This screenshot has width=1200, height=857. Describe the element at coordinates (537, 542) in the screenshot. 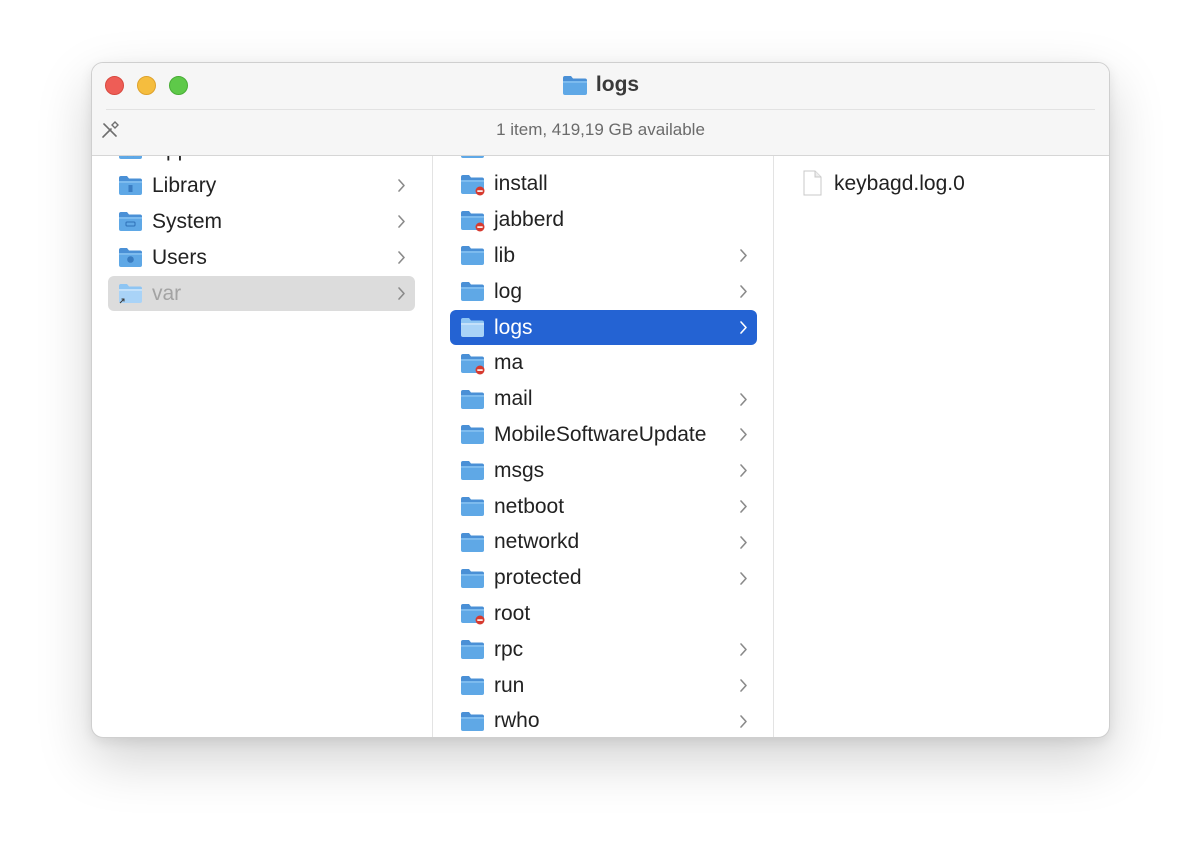

I see `folder-row-label: networkd` at that location.